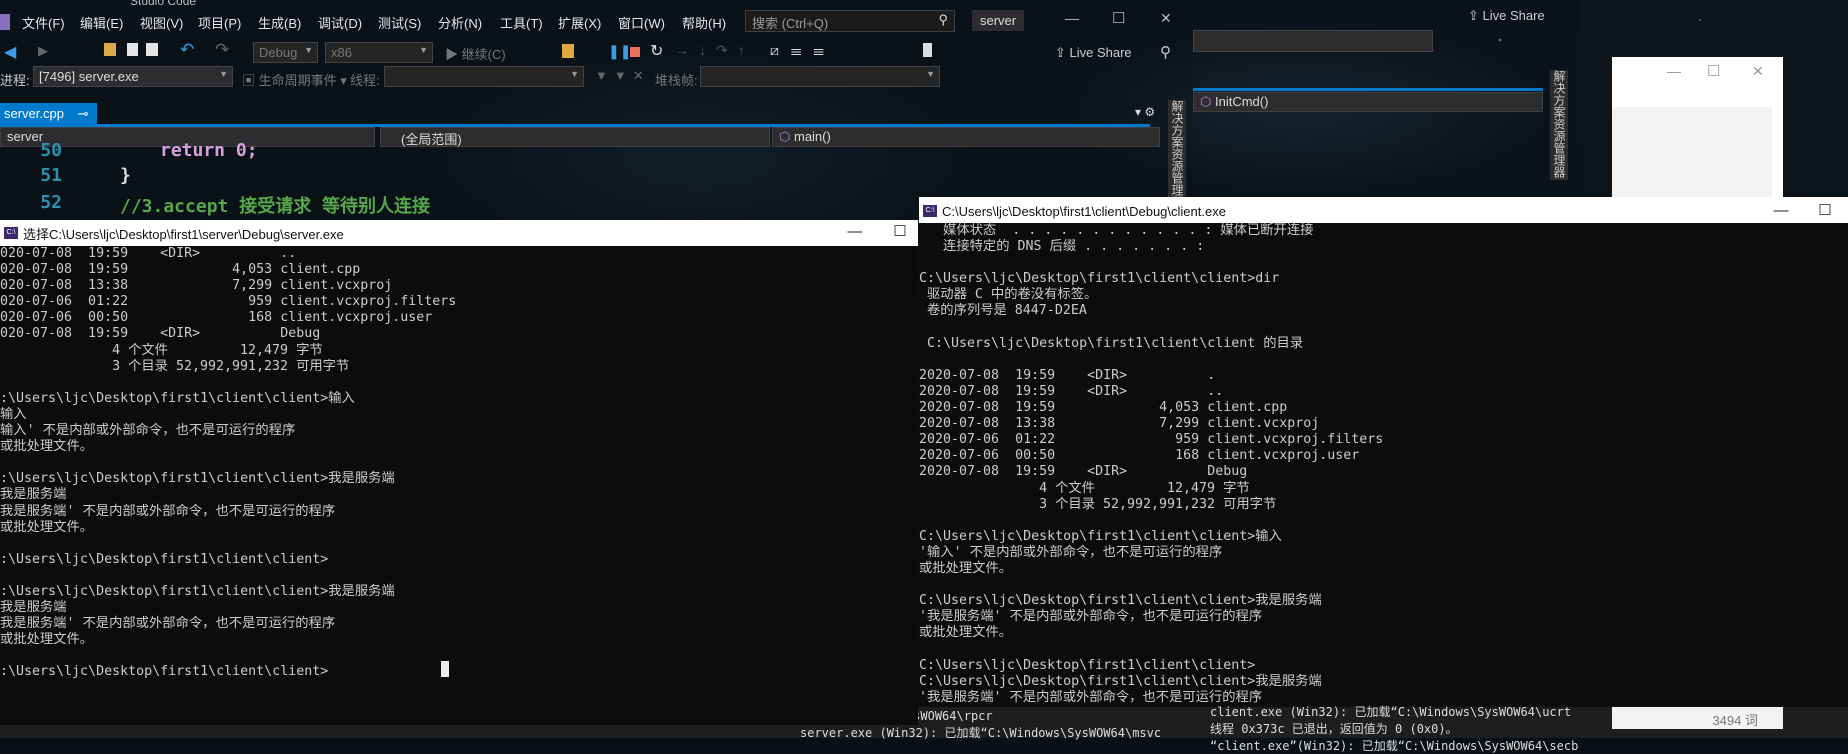 This screenshot has width=1848, height=754. I want to click on member-dropdown: ⬡ main(), so click(966, 137).